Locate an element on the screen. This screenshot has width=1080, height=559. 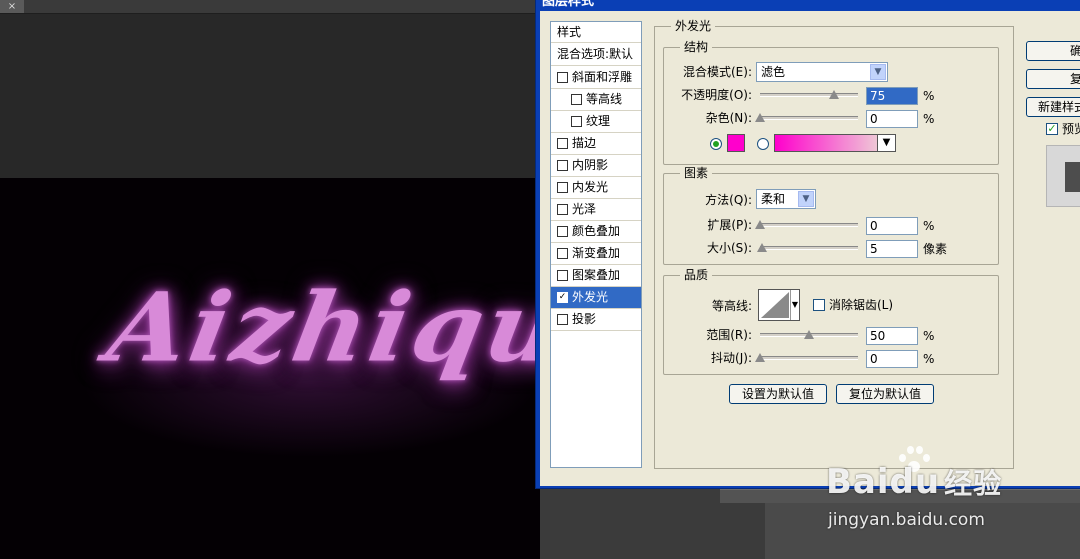
antialias-label: 消除锯齿(L) is located at coordinates (861, 305).